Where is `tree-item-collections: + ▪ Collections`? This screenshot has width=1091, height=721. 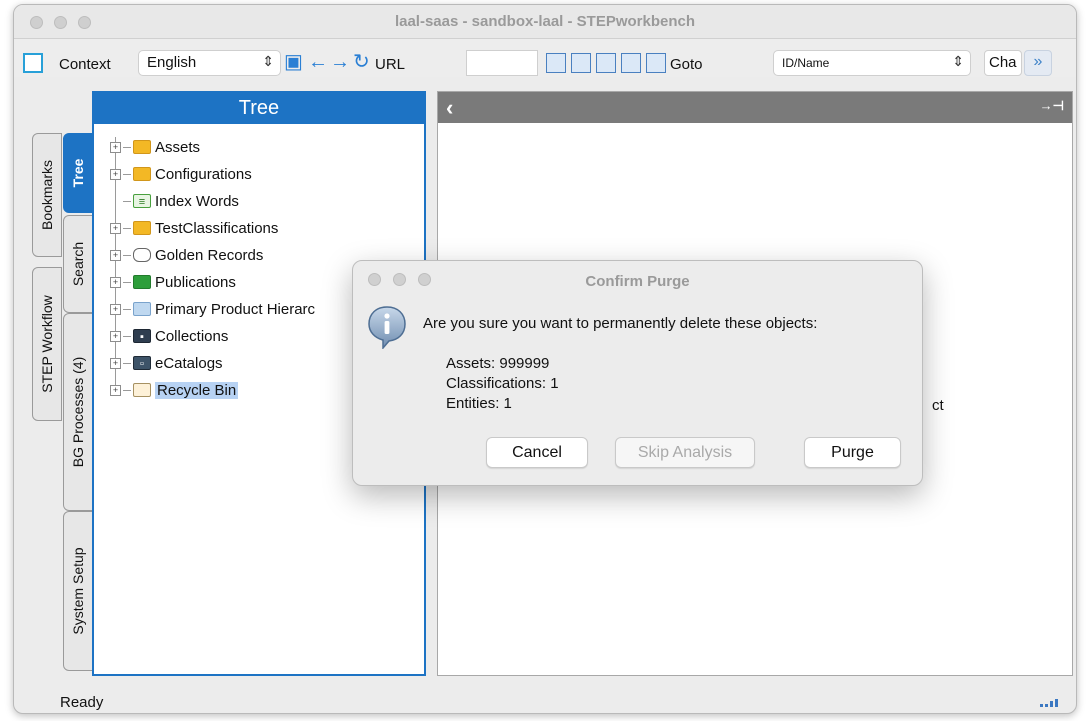
tree-item-collections: + ▪ Collections is located at coordinates (169, 336).